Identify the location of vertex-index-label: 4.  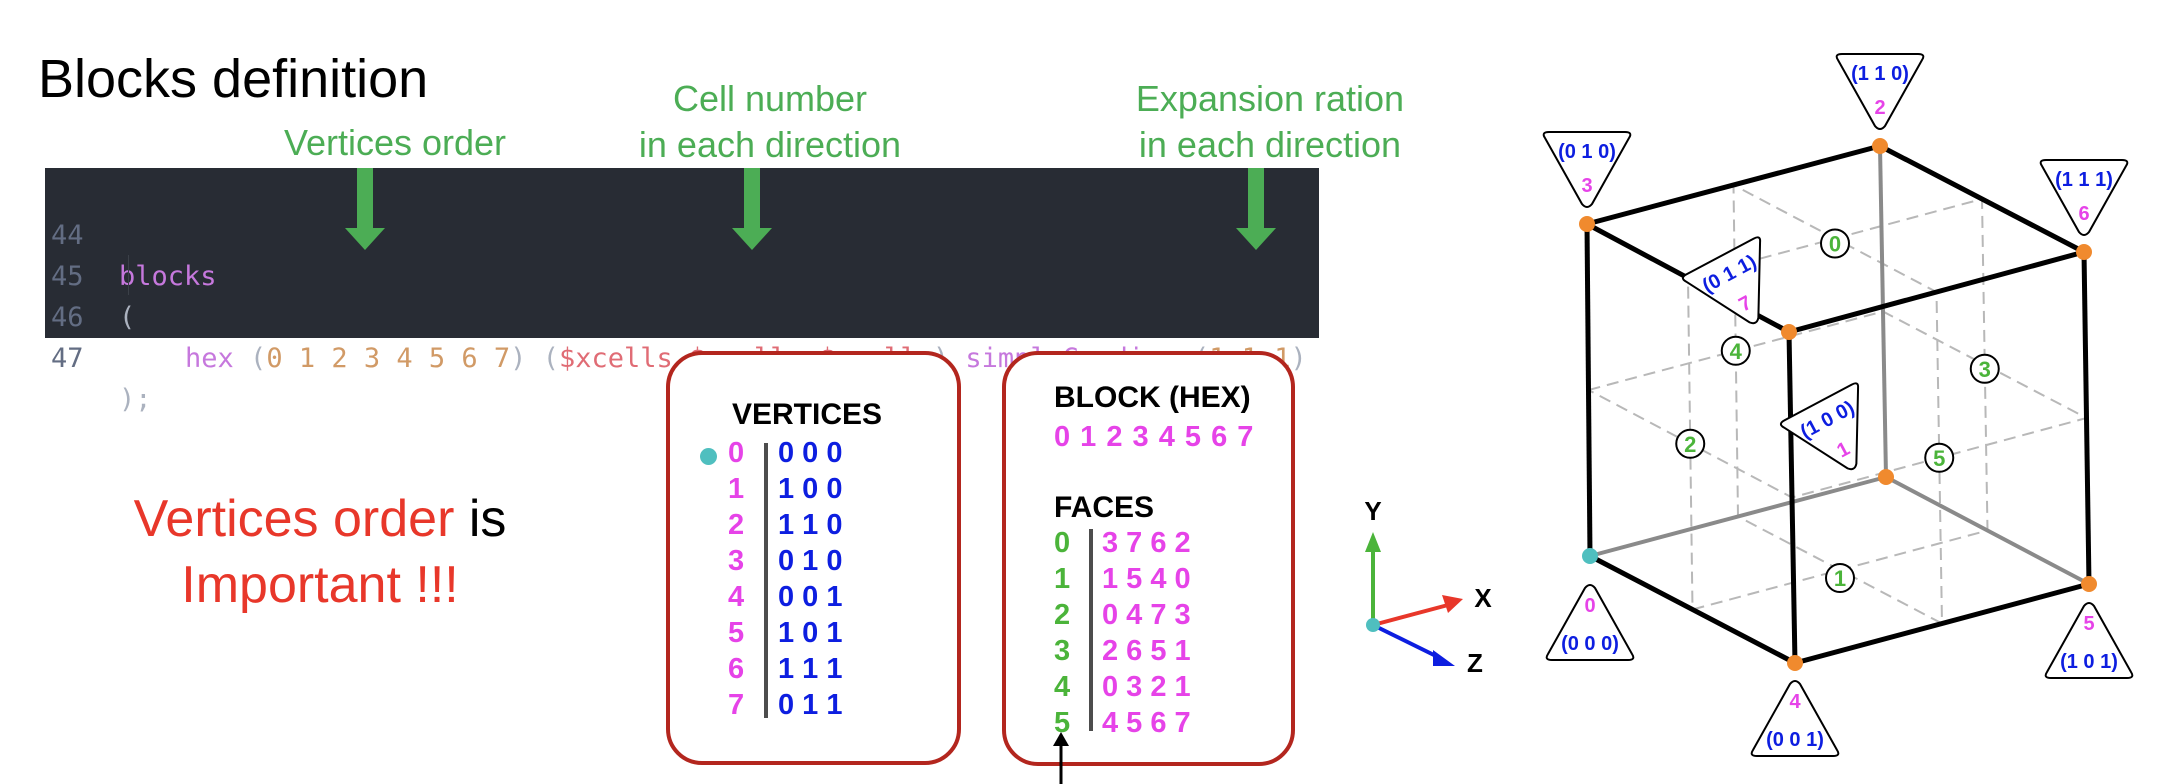
(1795, 702).